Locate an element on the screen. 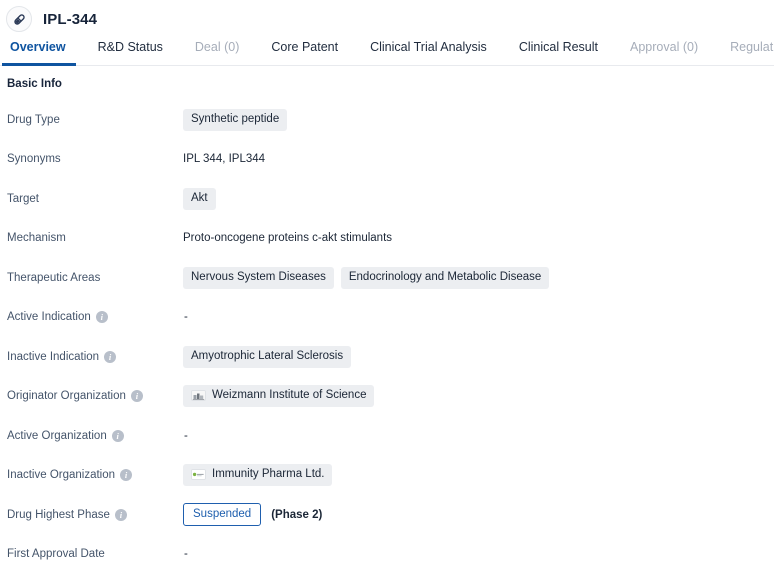 Image resolution: width=774 pixels, height=574 pixels. row-value: Akt is located at coordinates (478, 199).